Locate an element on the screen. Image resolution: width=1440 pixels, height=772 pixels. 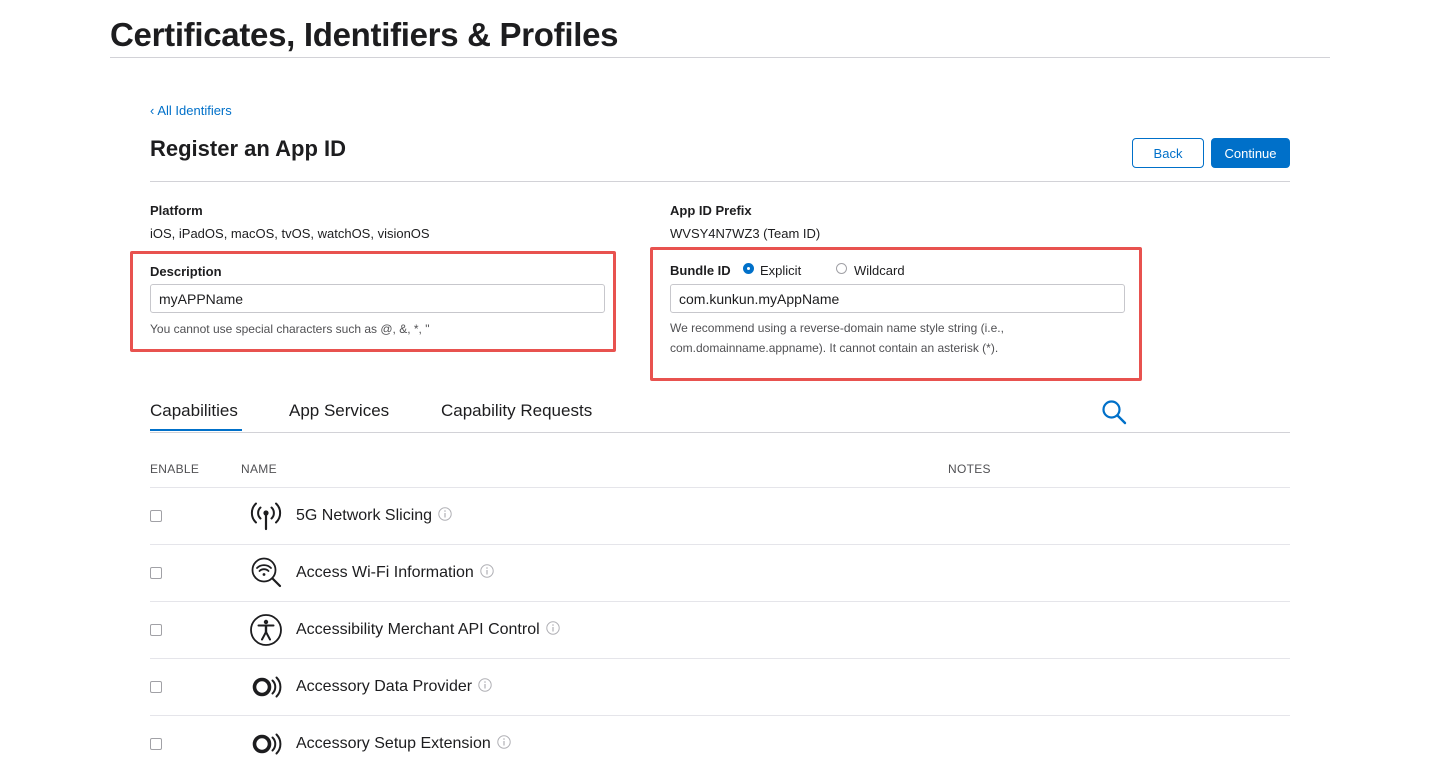
title-divider is located at coordinates (720, 57).